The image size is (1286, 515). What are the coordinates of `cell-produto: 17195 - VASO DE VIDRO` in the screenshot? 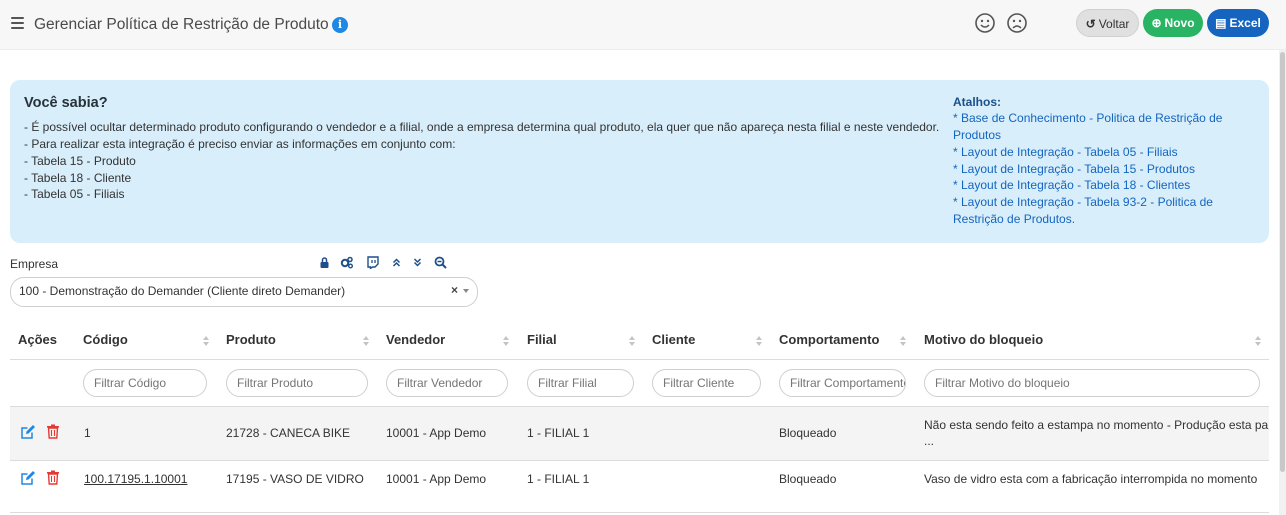 It's located at (295, 479).